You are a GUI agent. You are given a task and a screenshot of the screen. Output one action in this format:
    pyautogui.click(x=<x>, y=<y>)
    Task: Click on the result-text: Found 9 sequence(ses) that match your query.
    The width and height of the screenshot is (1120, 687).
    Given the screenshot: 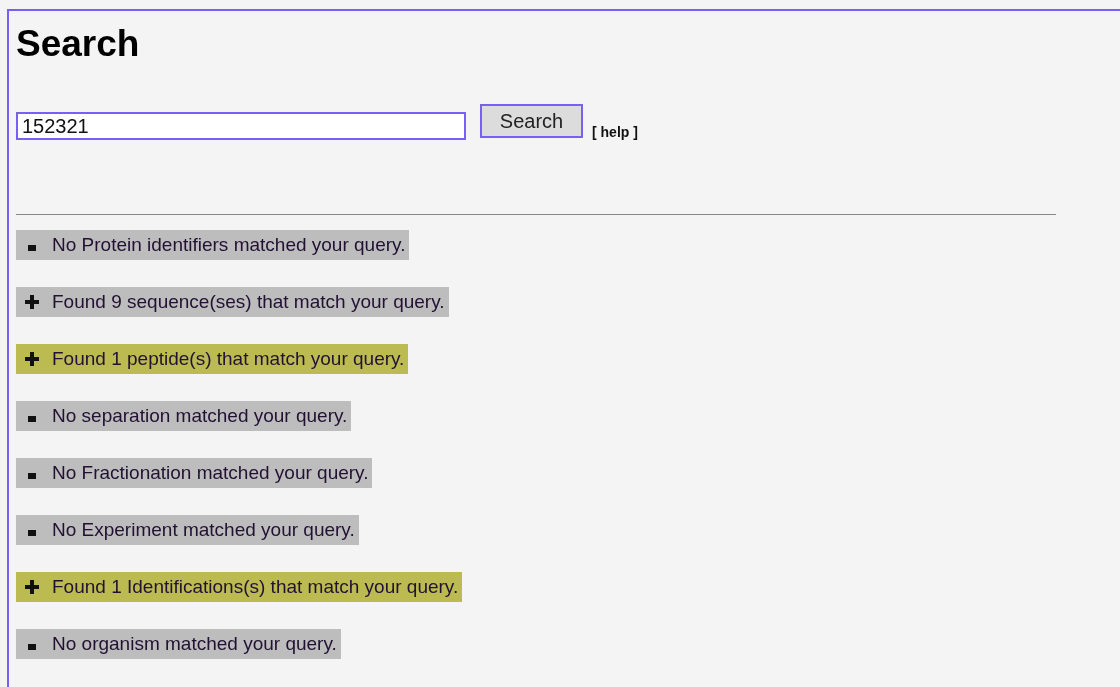 What is the action you would take?
    pyautogui.click(x=248, y=302)
    